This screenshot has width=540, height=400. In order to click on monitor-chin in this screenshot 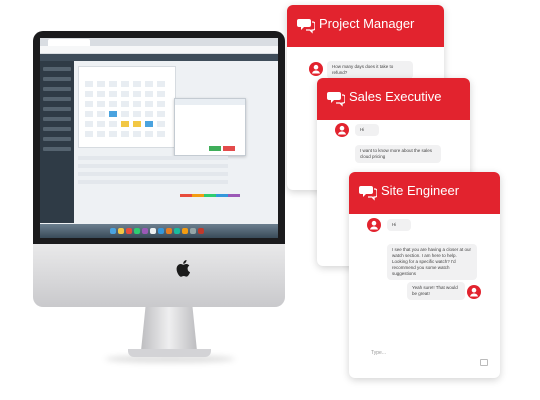, I will do `click(159, 275)`.